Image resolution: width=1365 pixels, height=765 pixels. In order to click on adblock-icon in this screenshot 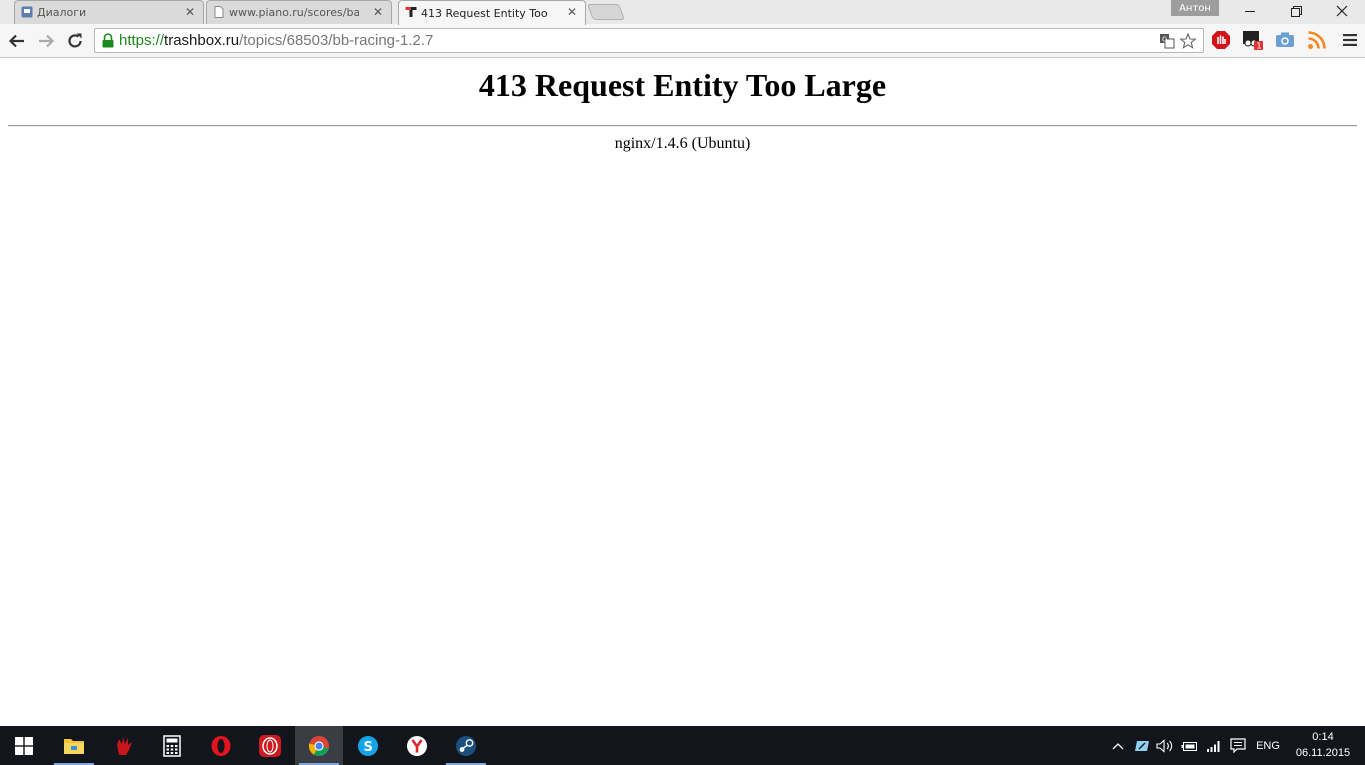, I will do `click(1221, 40)`.